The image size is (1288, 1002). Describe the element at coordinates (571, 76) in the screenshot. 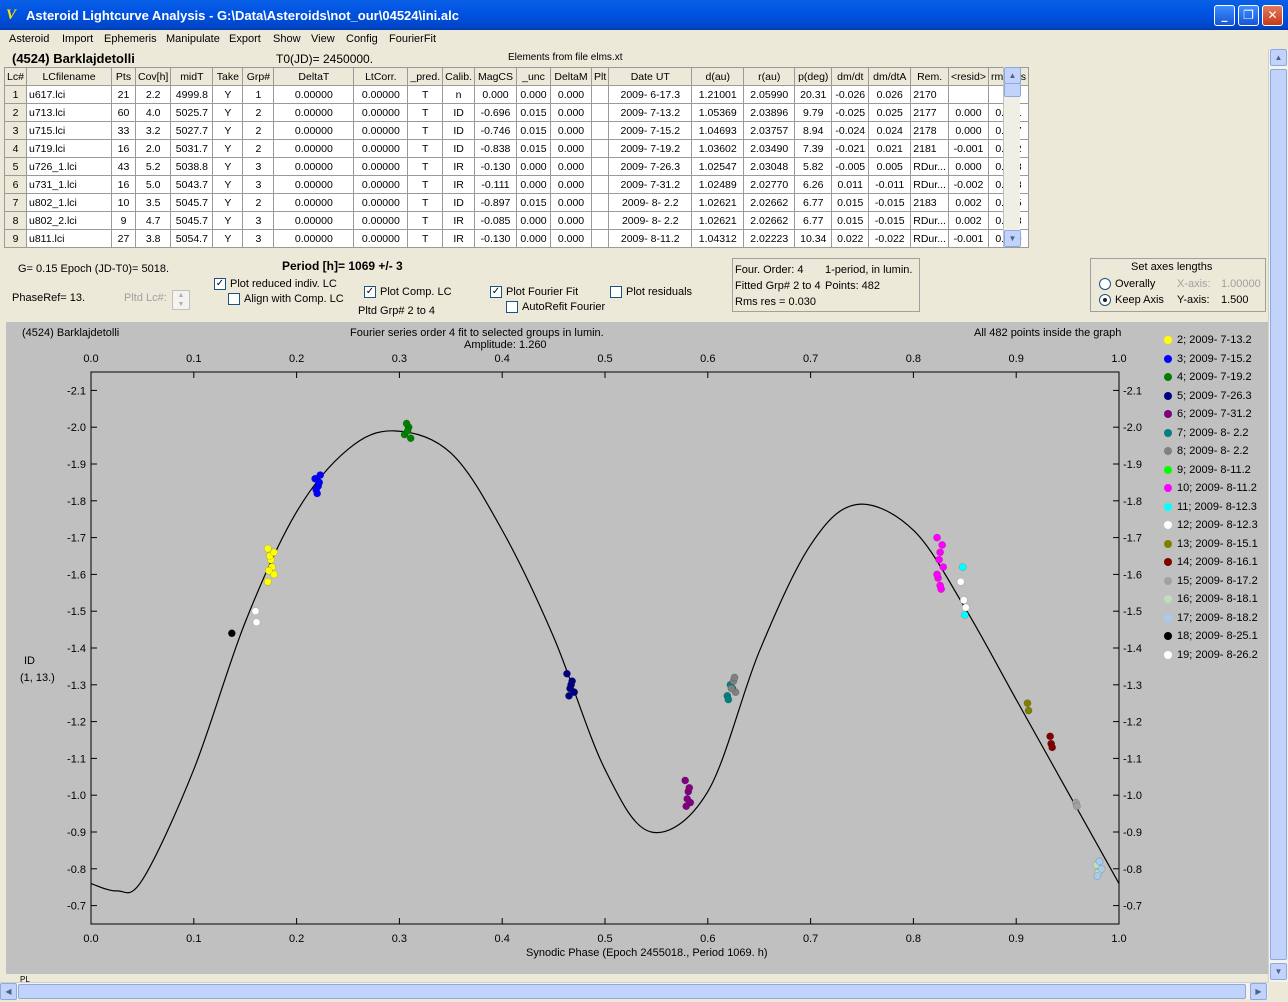

I see `column-header: DeltaM` at that location.